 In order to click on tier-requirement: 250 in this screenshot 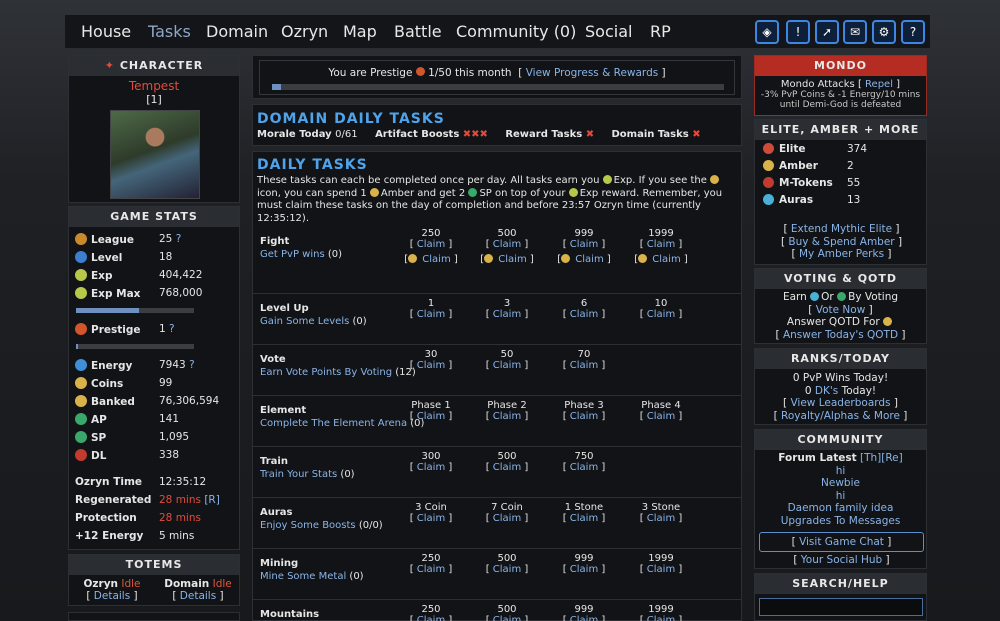, I will do `click(431, 558)`.